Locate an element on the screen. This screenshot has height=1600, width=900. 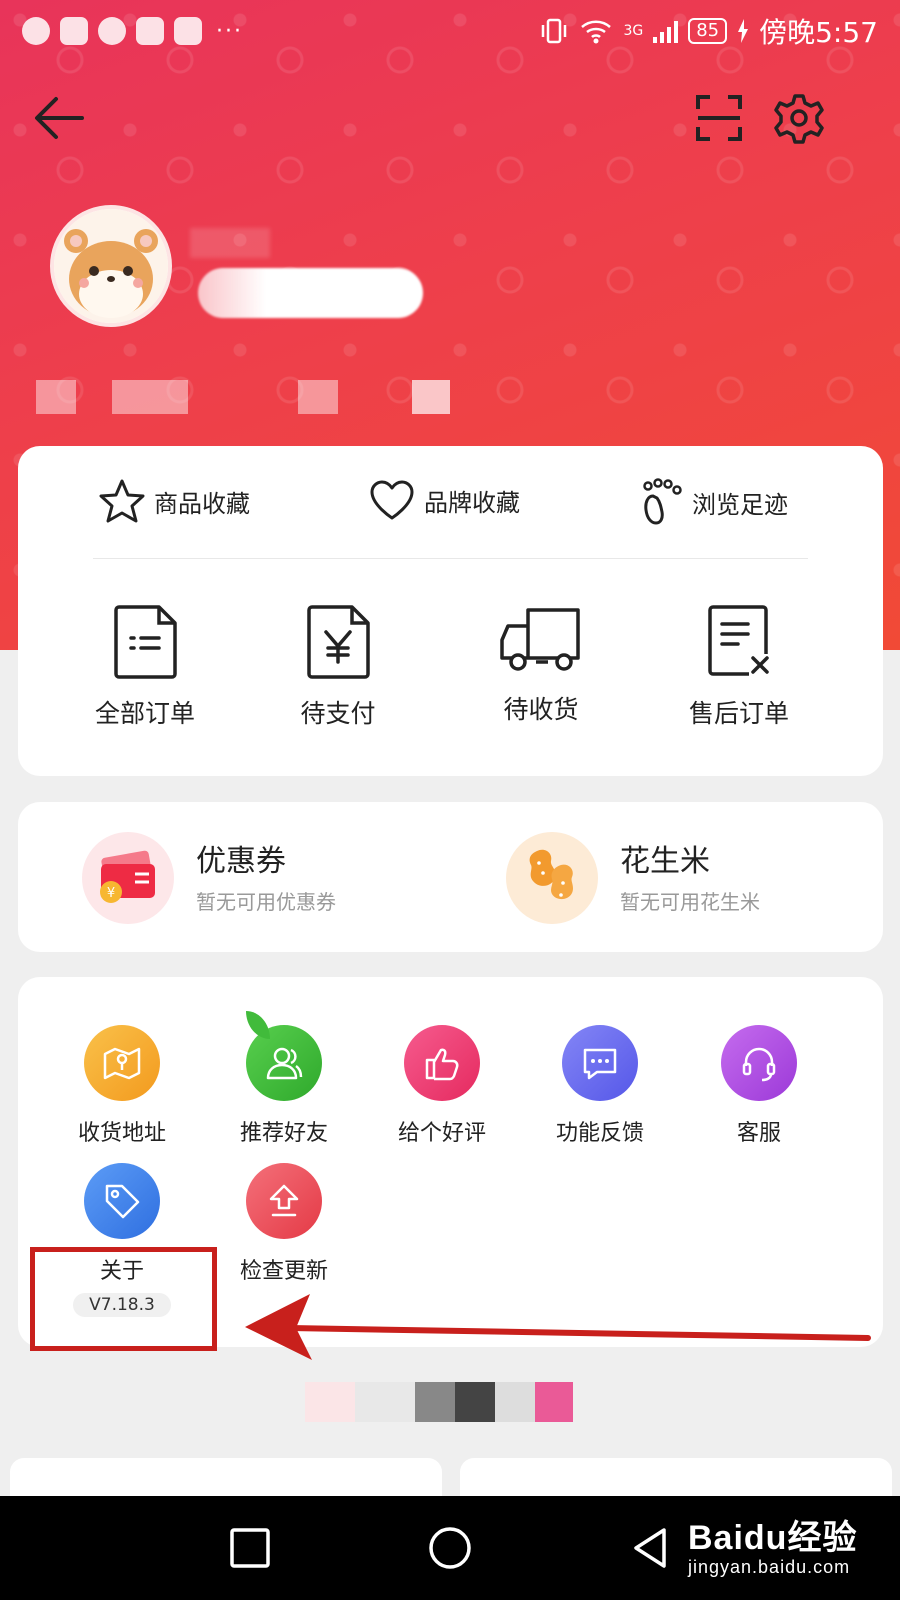
after-sales-orders-button: 售后订单 is located at coordinates (739, 667).